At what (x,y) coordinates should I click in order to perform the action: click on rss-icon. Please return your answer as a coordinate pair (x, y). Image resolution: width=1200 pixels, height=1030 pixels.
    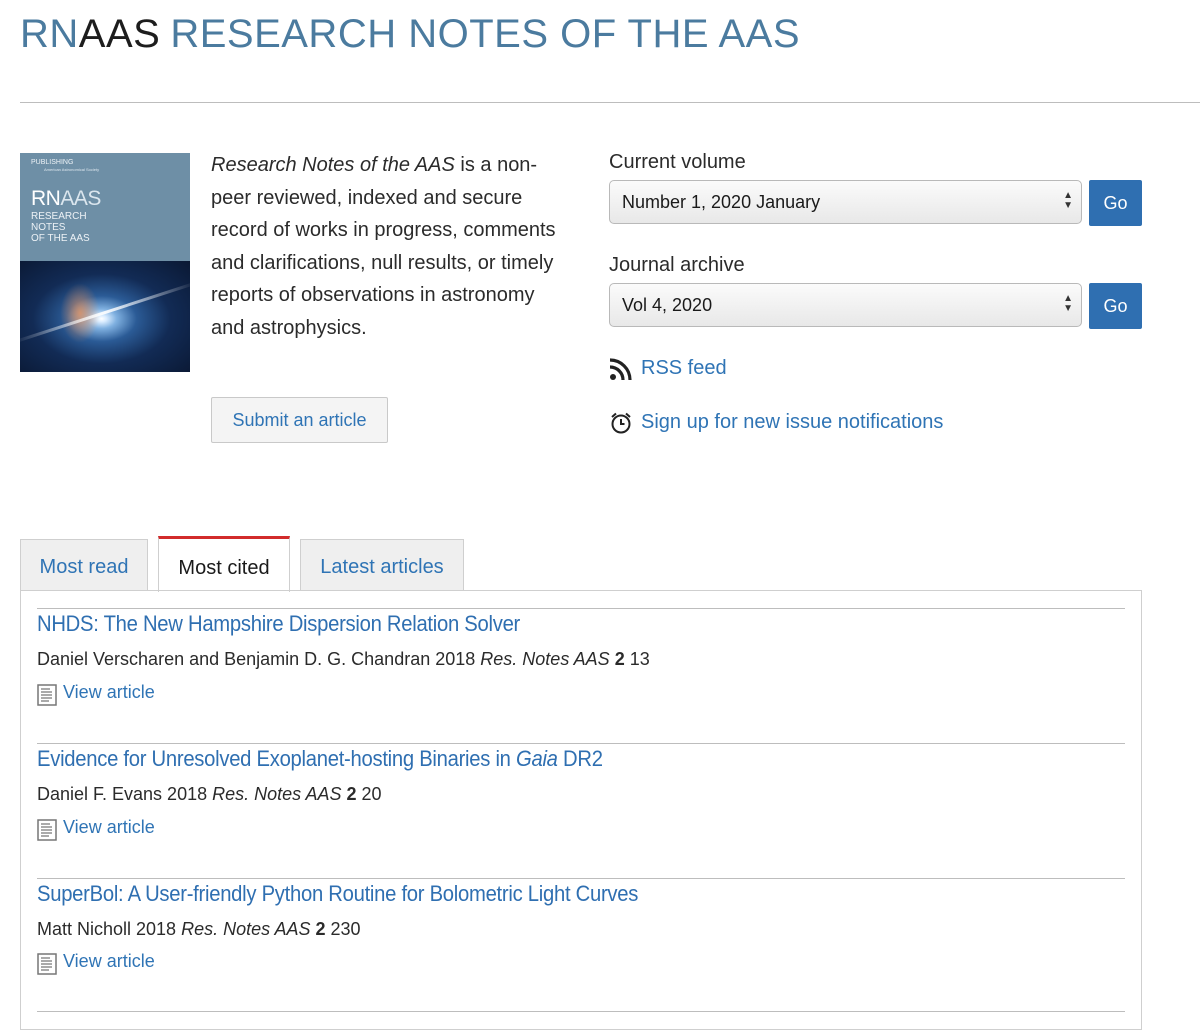
    Looking at the image, I should click on (621, 372).